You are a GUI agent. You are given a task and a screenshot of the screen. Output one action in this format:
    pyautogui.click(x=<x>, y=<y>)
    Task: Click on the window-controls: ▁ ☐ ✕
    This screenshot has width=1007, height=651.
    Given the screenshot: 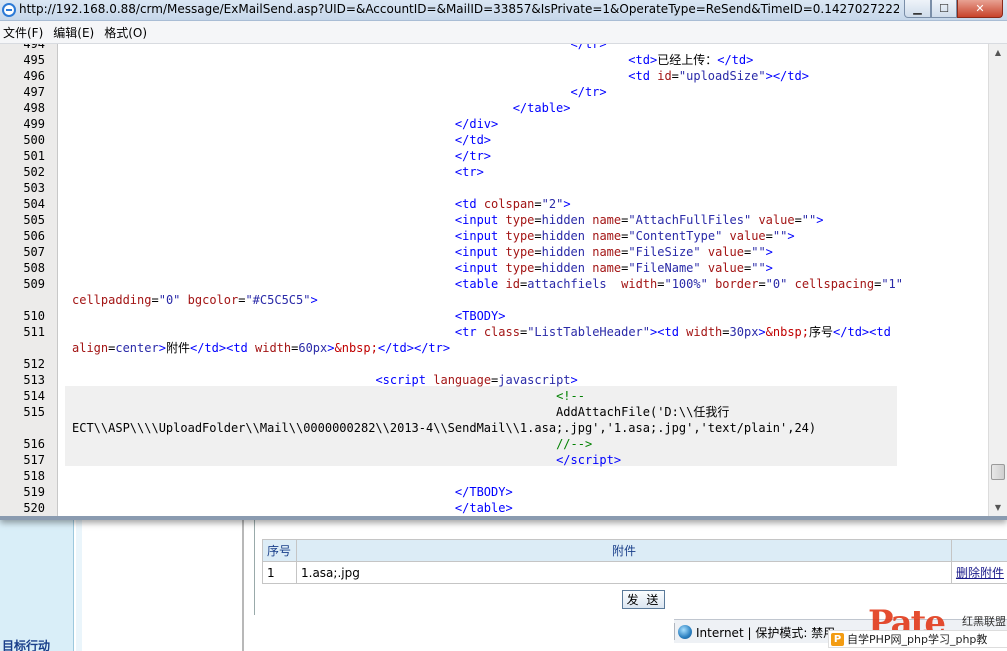 What is the action you would take?
    pyautogui.click(x=955, y=9)
    